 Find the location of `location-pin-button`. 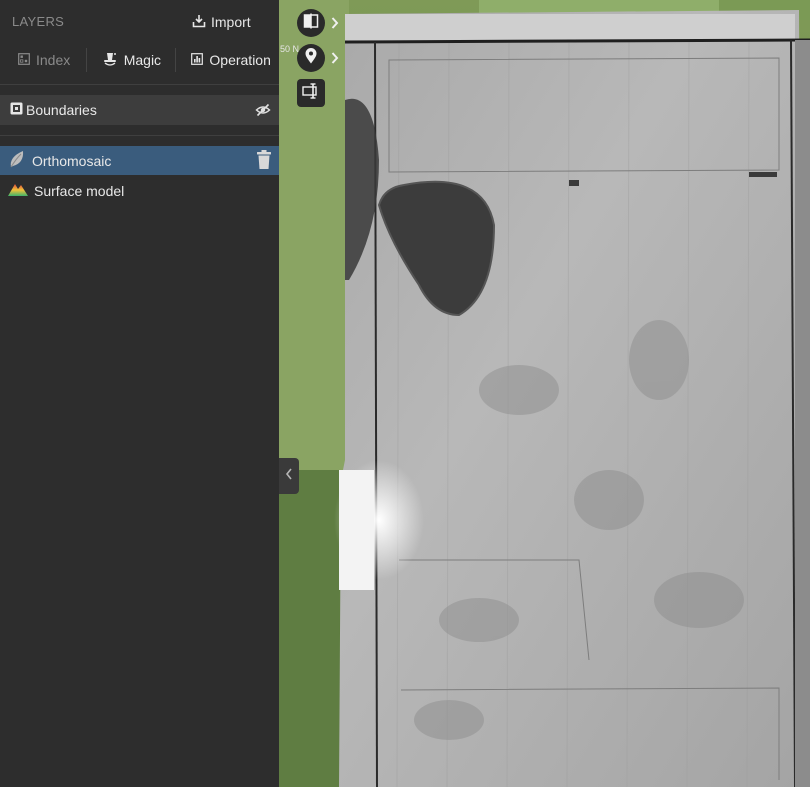

location-pin-button is located at coordinates (311, 58).